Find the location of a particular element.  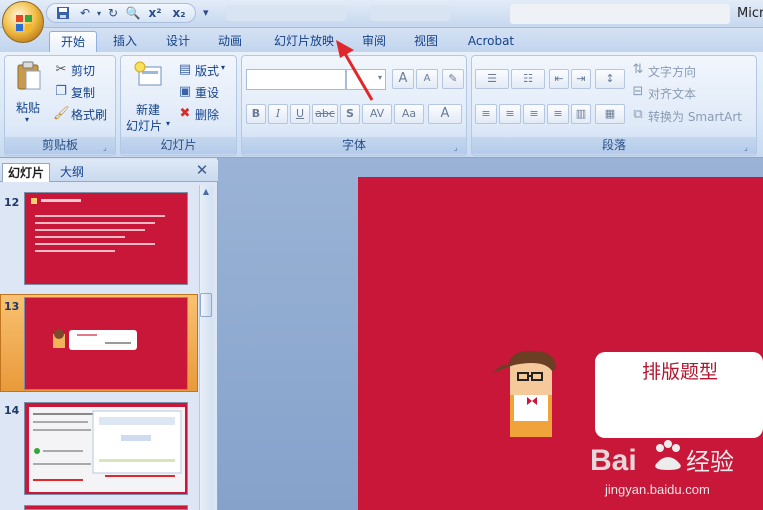

group-label: 幻灯片 is located at coordinates (178, 145).